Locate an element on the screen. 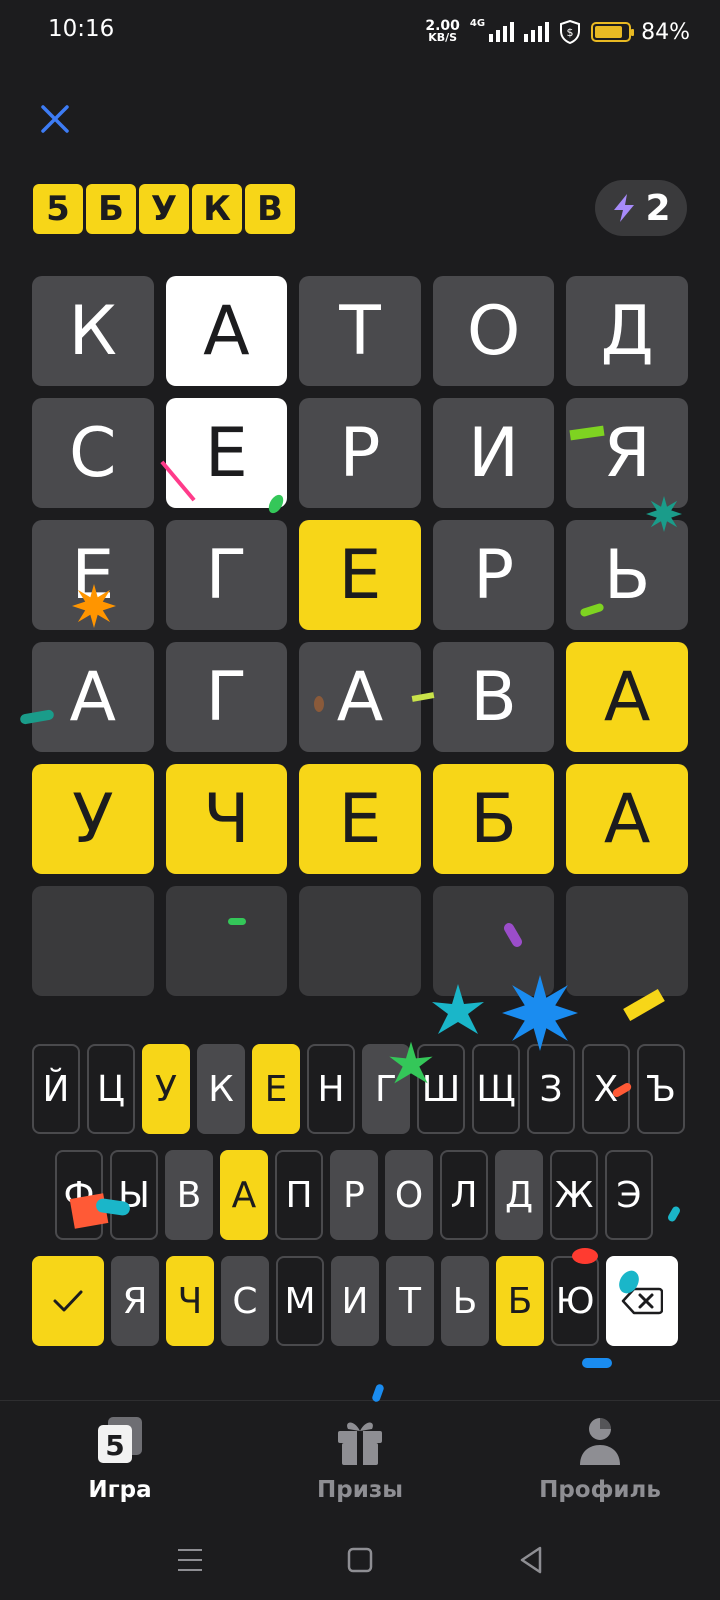  key-л: Л is located at coordinates (464, 1195).